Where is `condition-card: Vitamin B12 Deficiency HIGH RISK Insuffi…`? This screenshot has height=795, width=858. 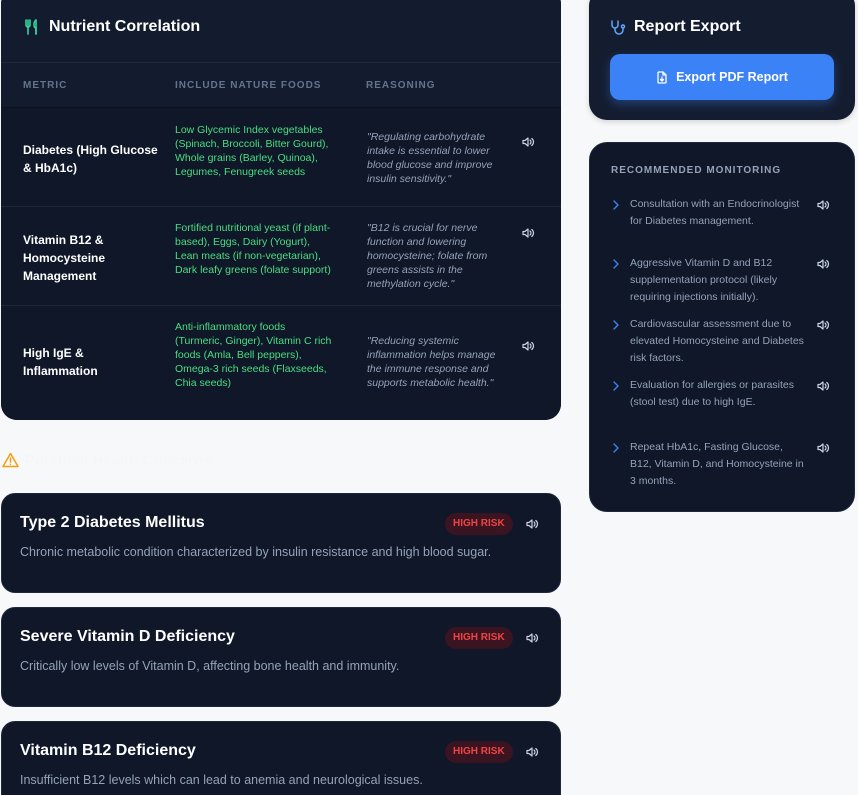 condition-card: Vitamin B12 Deficiency HIGH RISK Insuffi… is located at coordinates (281, 758).